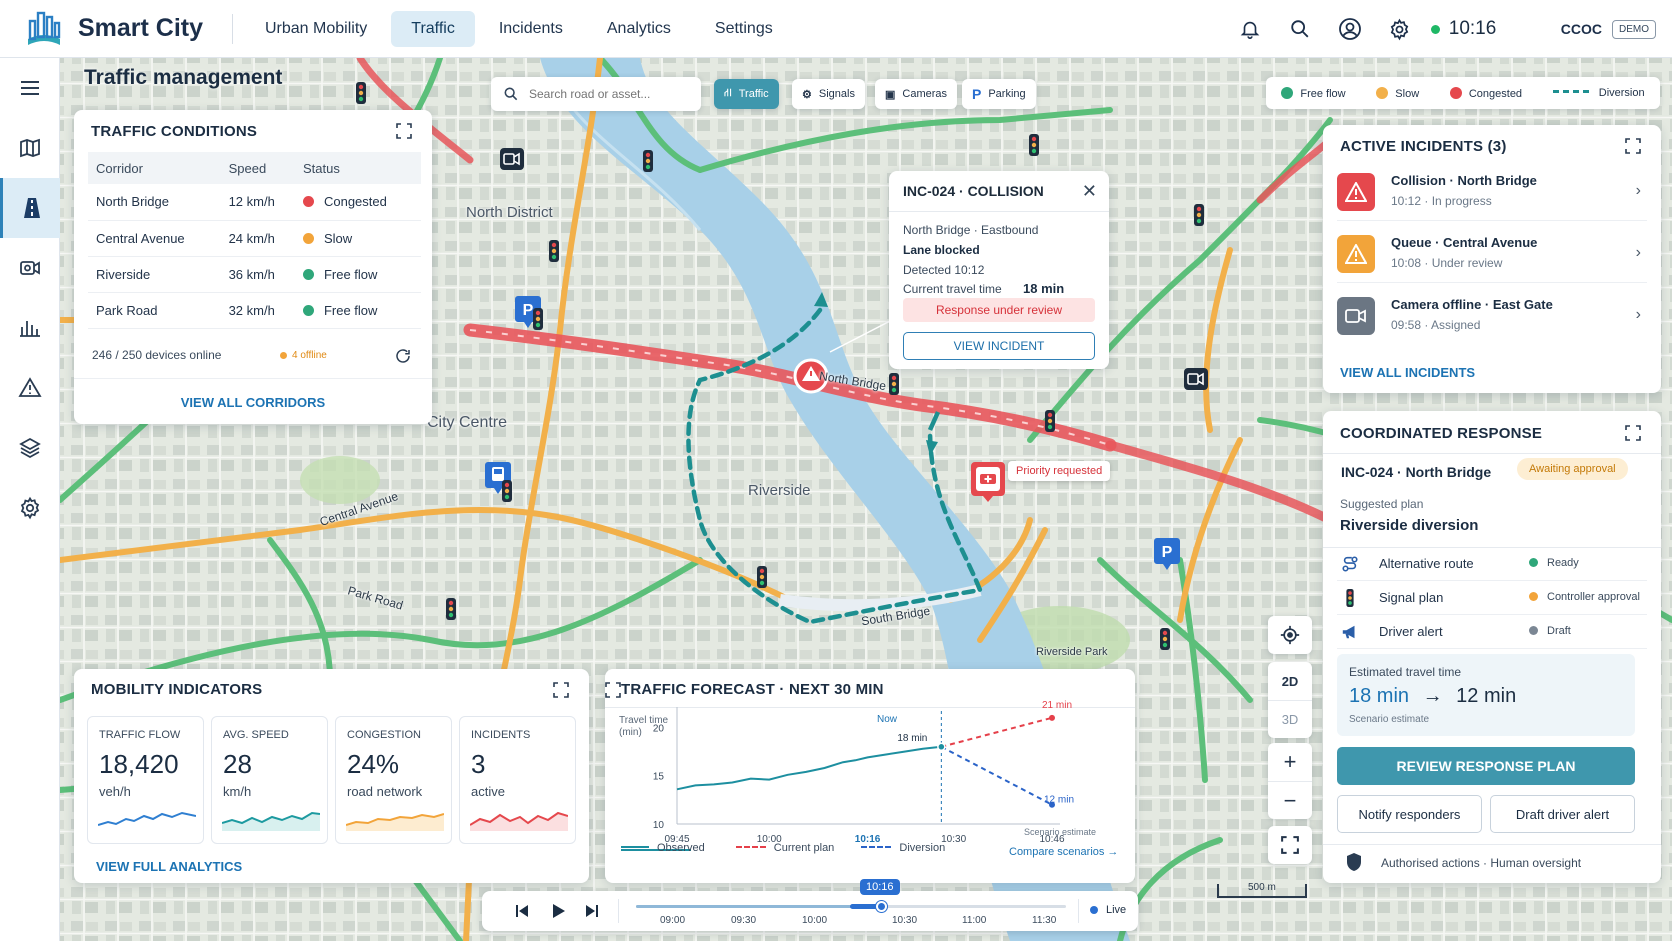 The image size is (1672, 941). I want to click on chevron-right-icon: ›, so click(1638, 190).